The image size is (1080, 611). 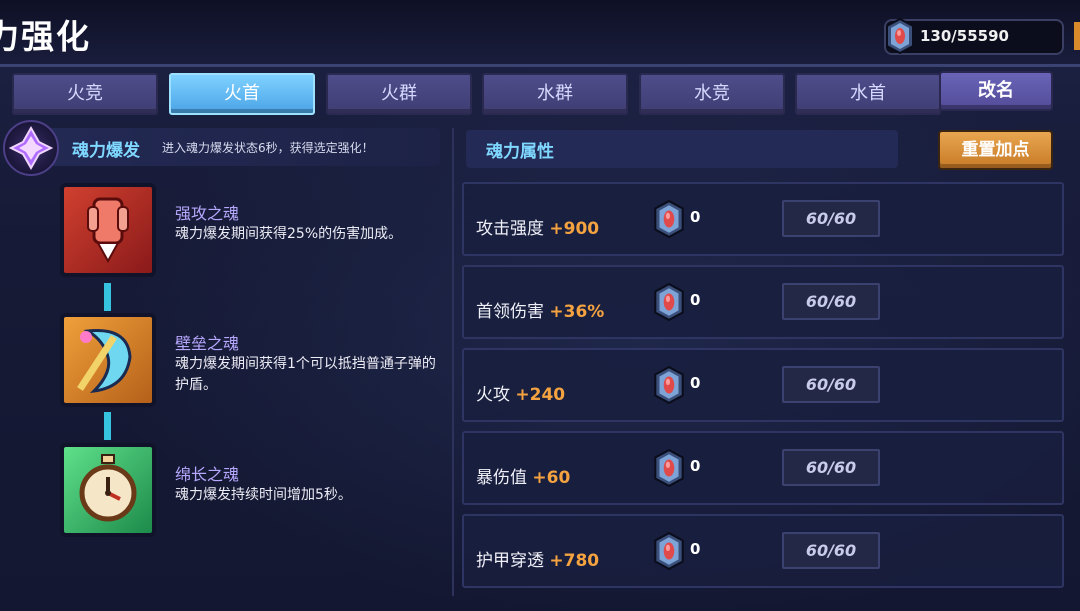 What do you see at coordinates (574, 561) in the screenshot?
I see `attribute-bonus: +780` at bounding box center [574, 561].